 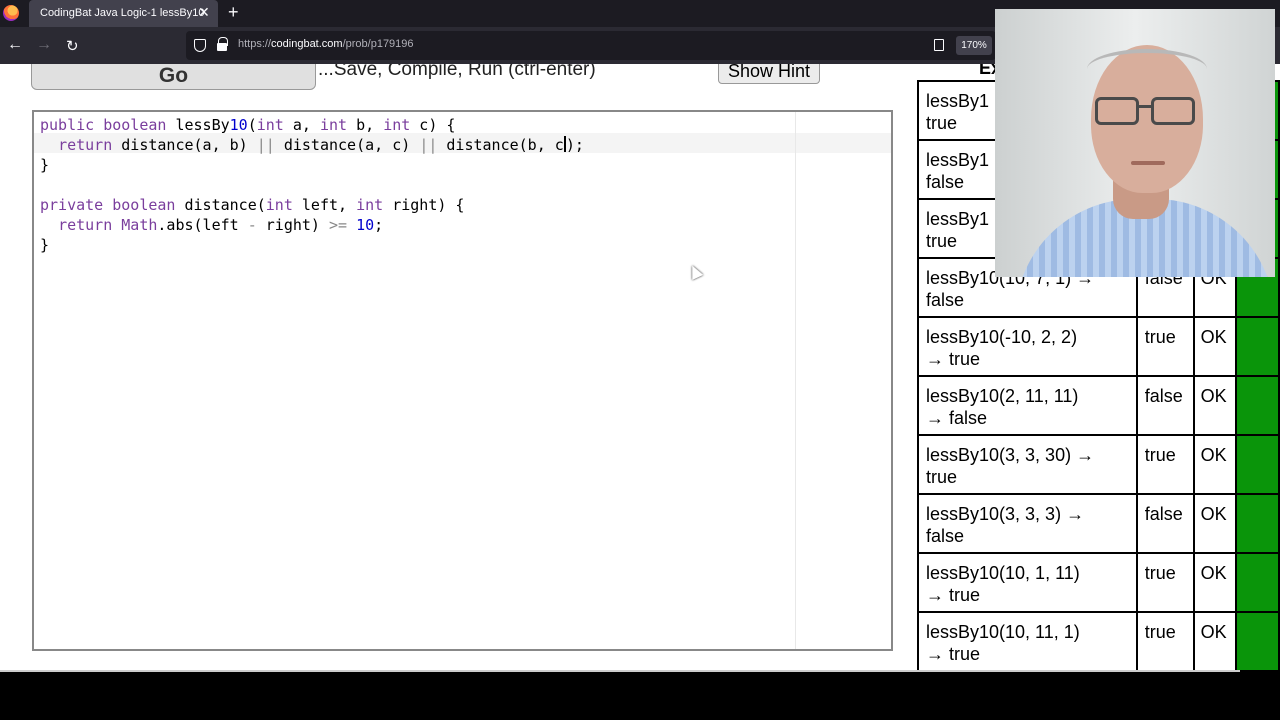 What do you see at coordinates (44, 45) in the screenshot?
I see `forward-arrow-icon: →` at bounding box center [44, 45].